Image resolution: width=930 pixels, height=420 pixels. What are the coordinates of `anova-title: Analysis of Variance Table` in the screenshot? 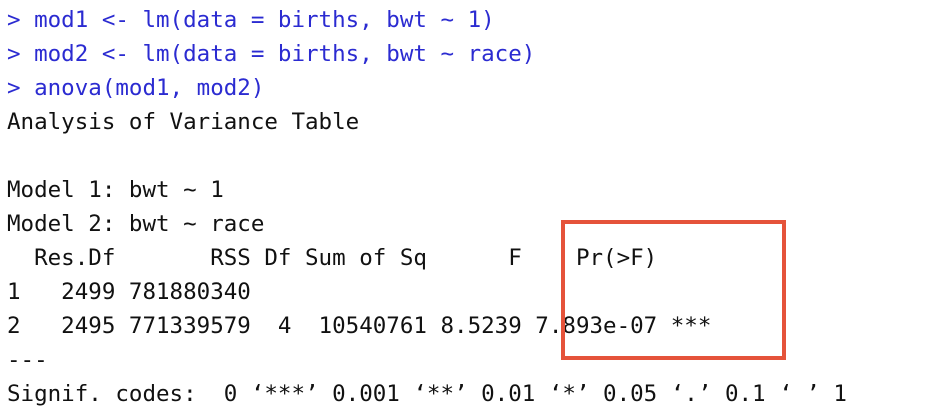 It's located at (183, 122).